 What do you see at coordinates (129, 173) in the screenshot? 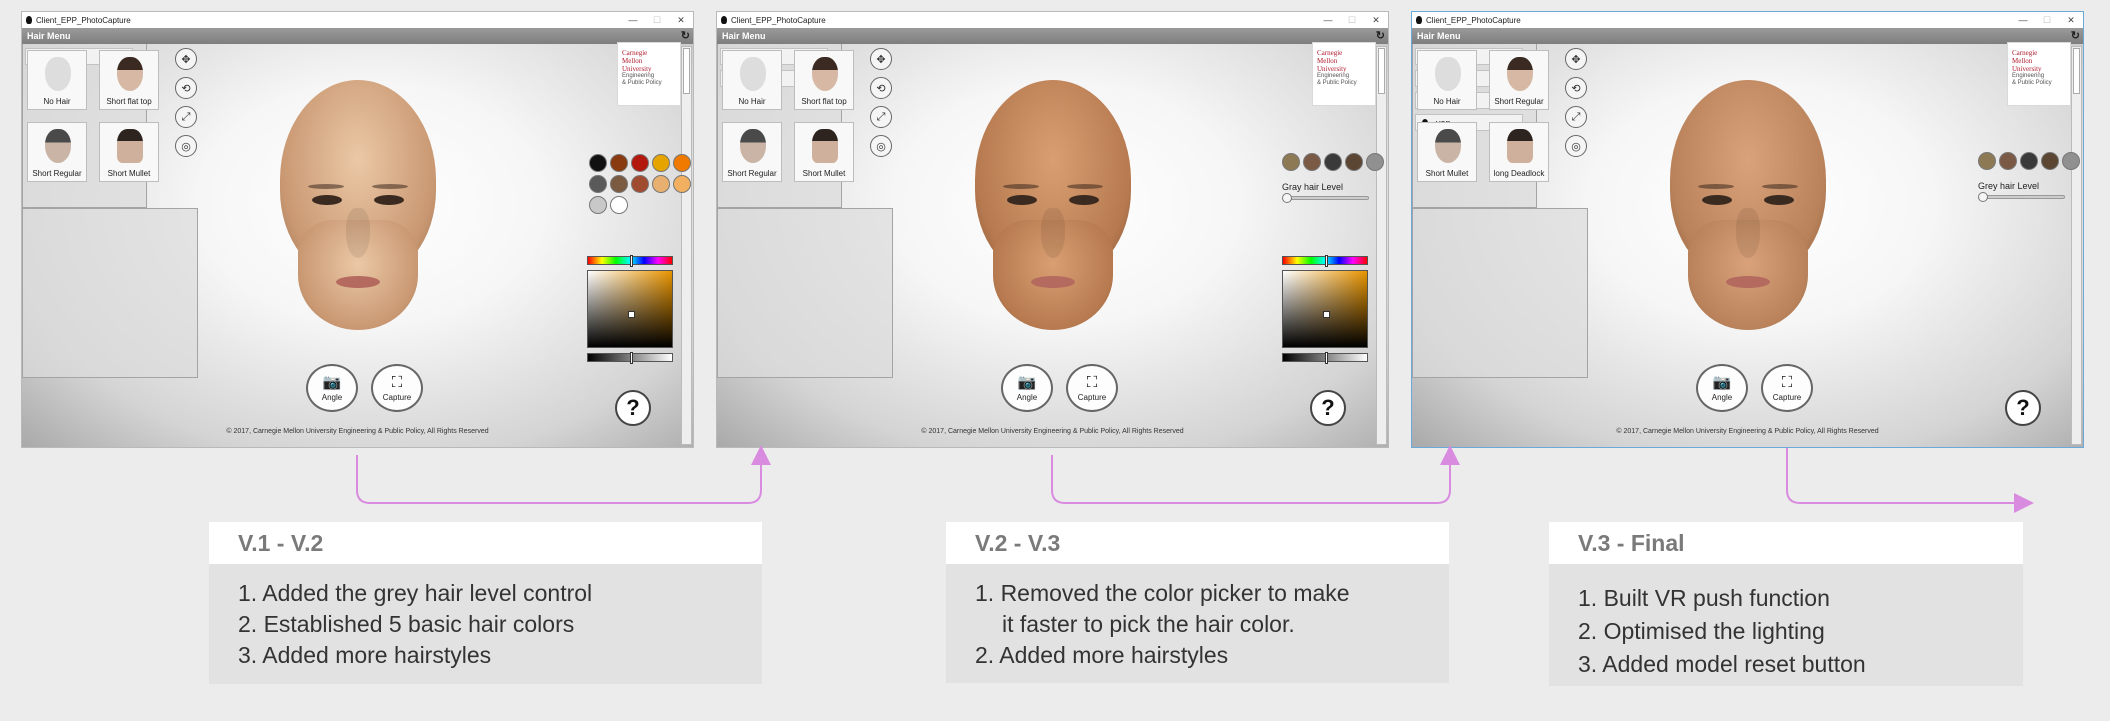
I see `hair-style-label: Short Mullet` at bounding box center [129, 173].